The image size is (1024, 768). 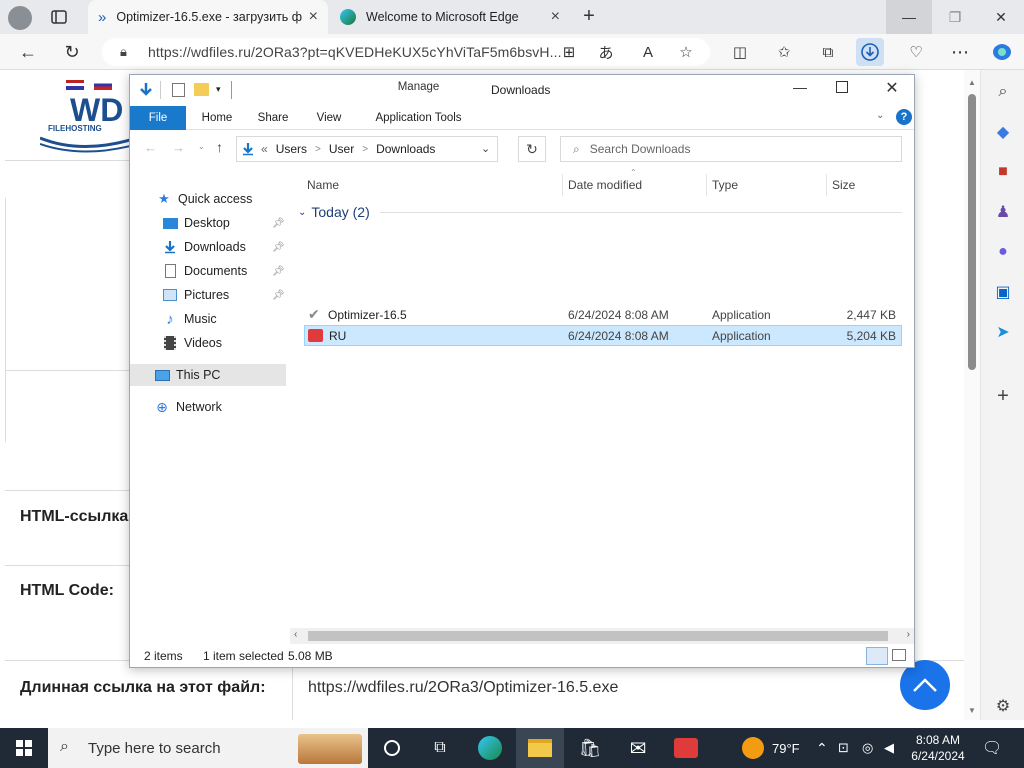 I want to click on breadcrumb-users: Users, so click(x=291, y=149).